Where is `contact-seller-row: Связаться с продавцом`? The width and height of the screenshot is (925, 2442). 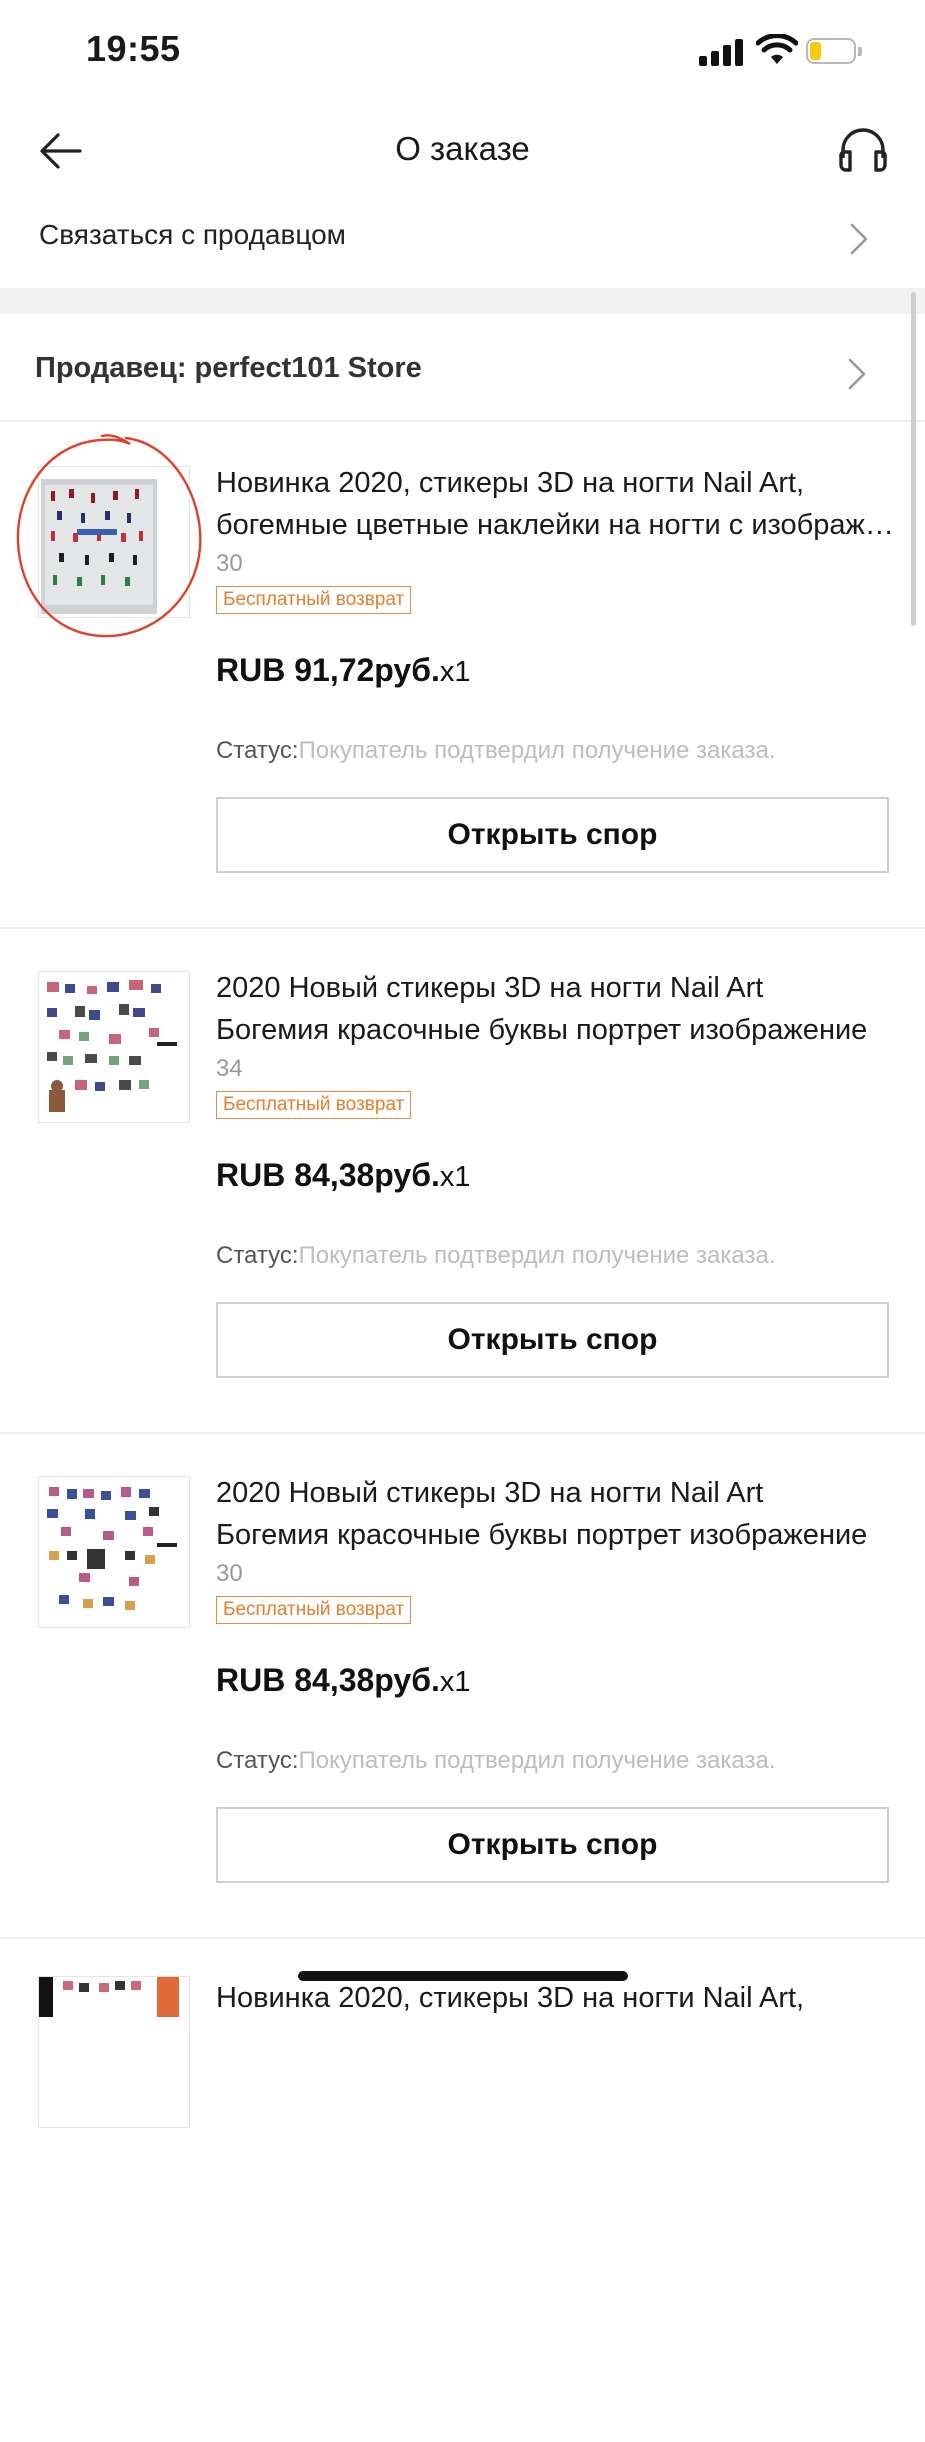
contact-seller-row: Связаться с продавцом is located at coordinates (462, 240).